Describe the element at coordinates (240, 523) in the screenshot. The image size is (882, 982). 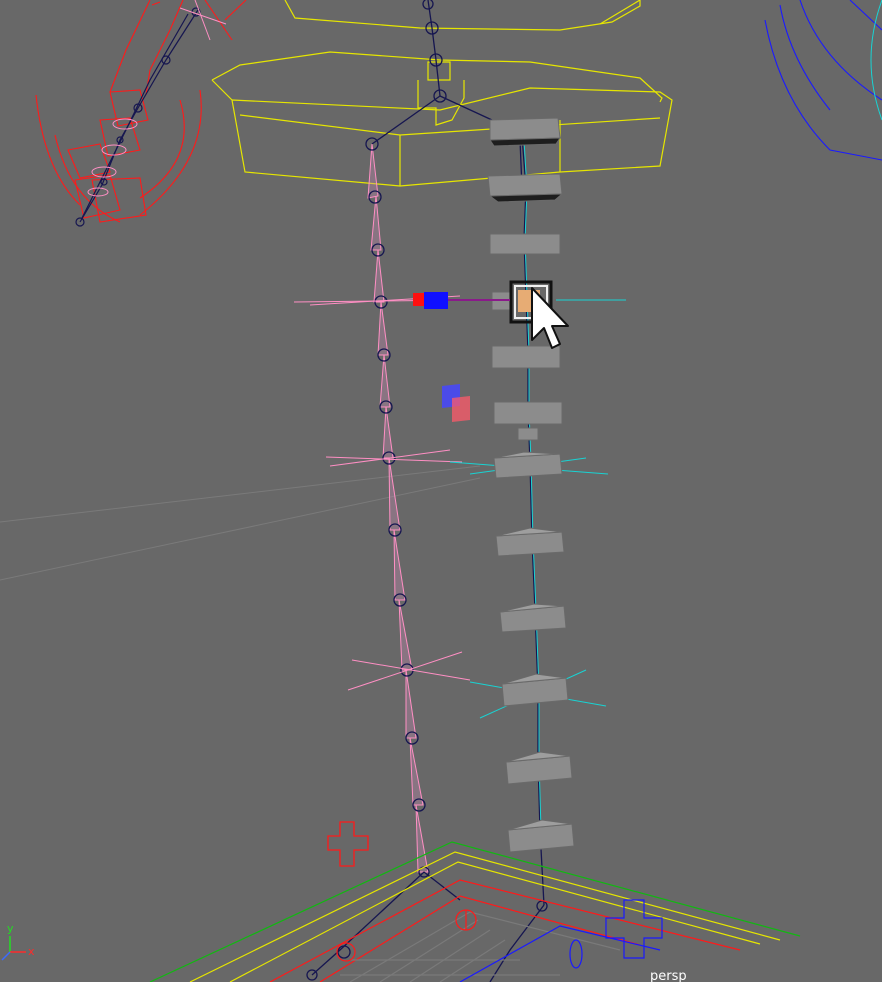
I see `grid-lines` at that location.